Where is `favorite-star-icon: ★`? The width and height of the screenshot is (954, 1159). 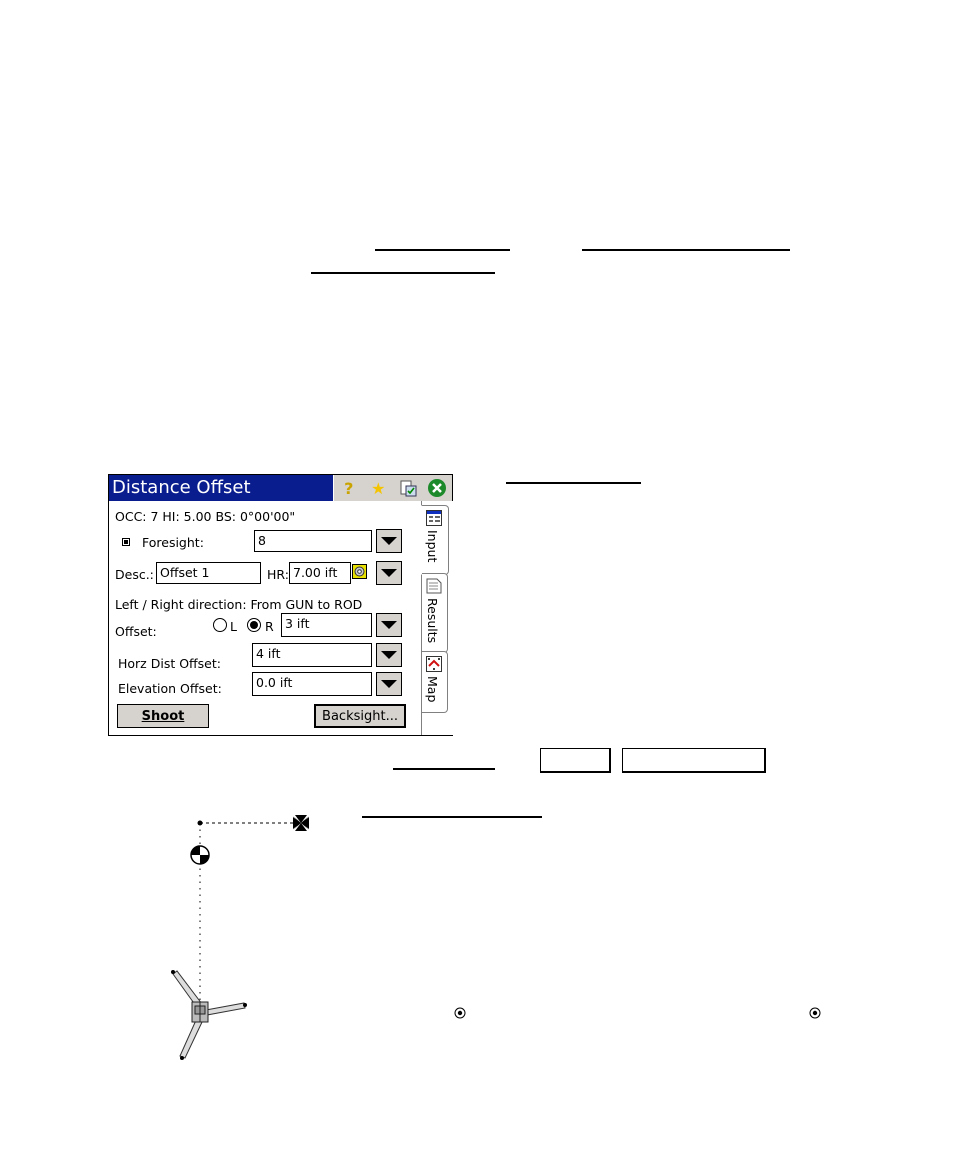 favorite-star-icon: ★ is located at coordinates (378, 488).